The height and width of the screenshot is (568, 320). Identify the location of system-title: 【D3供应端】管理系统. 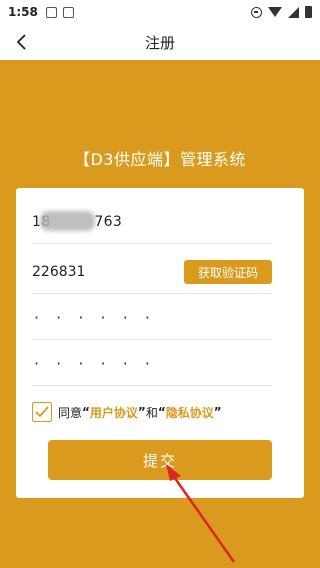
(159, 159).